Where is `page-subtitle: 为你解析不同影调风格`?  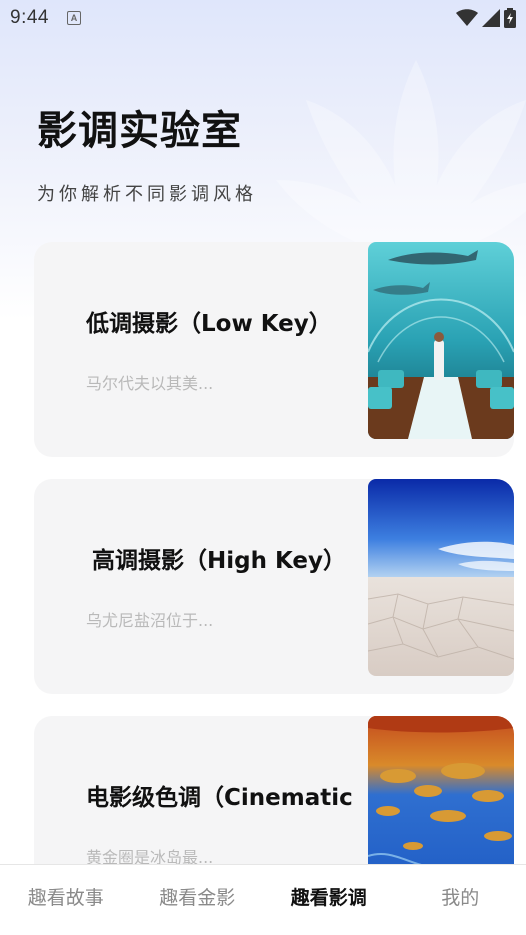
page-subtitle: 为你解析不同影调风格 is located at coordinates (147, 194).